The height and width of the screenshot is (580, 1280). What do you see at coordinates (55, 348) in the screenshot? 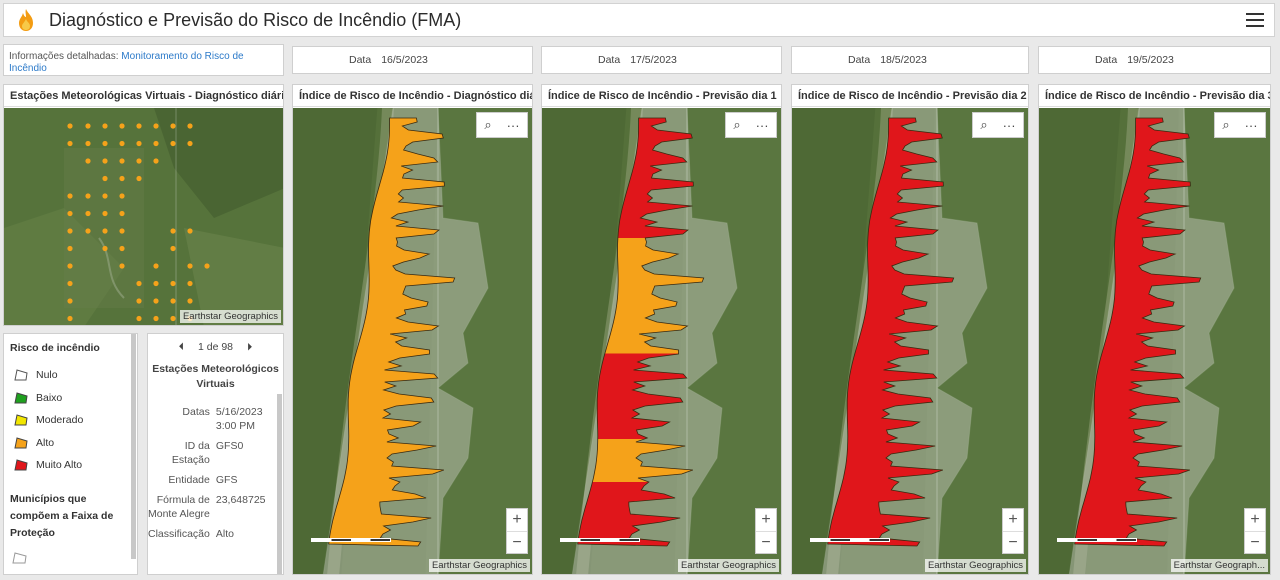
I see `legend-title: Risco de incêndio` at bounding box center [55, 348].